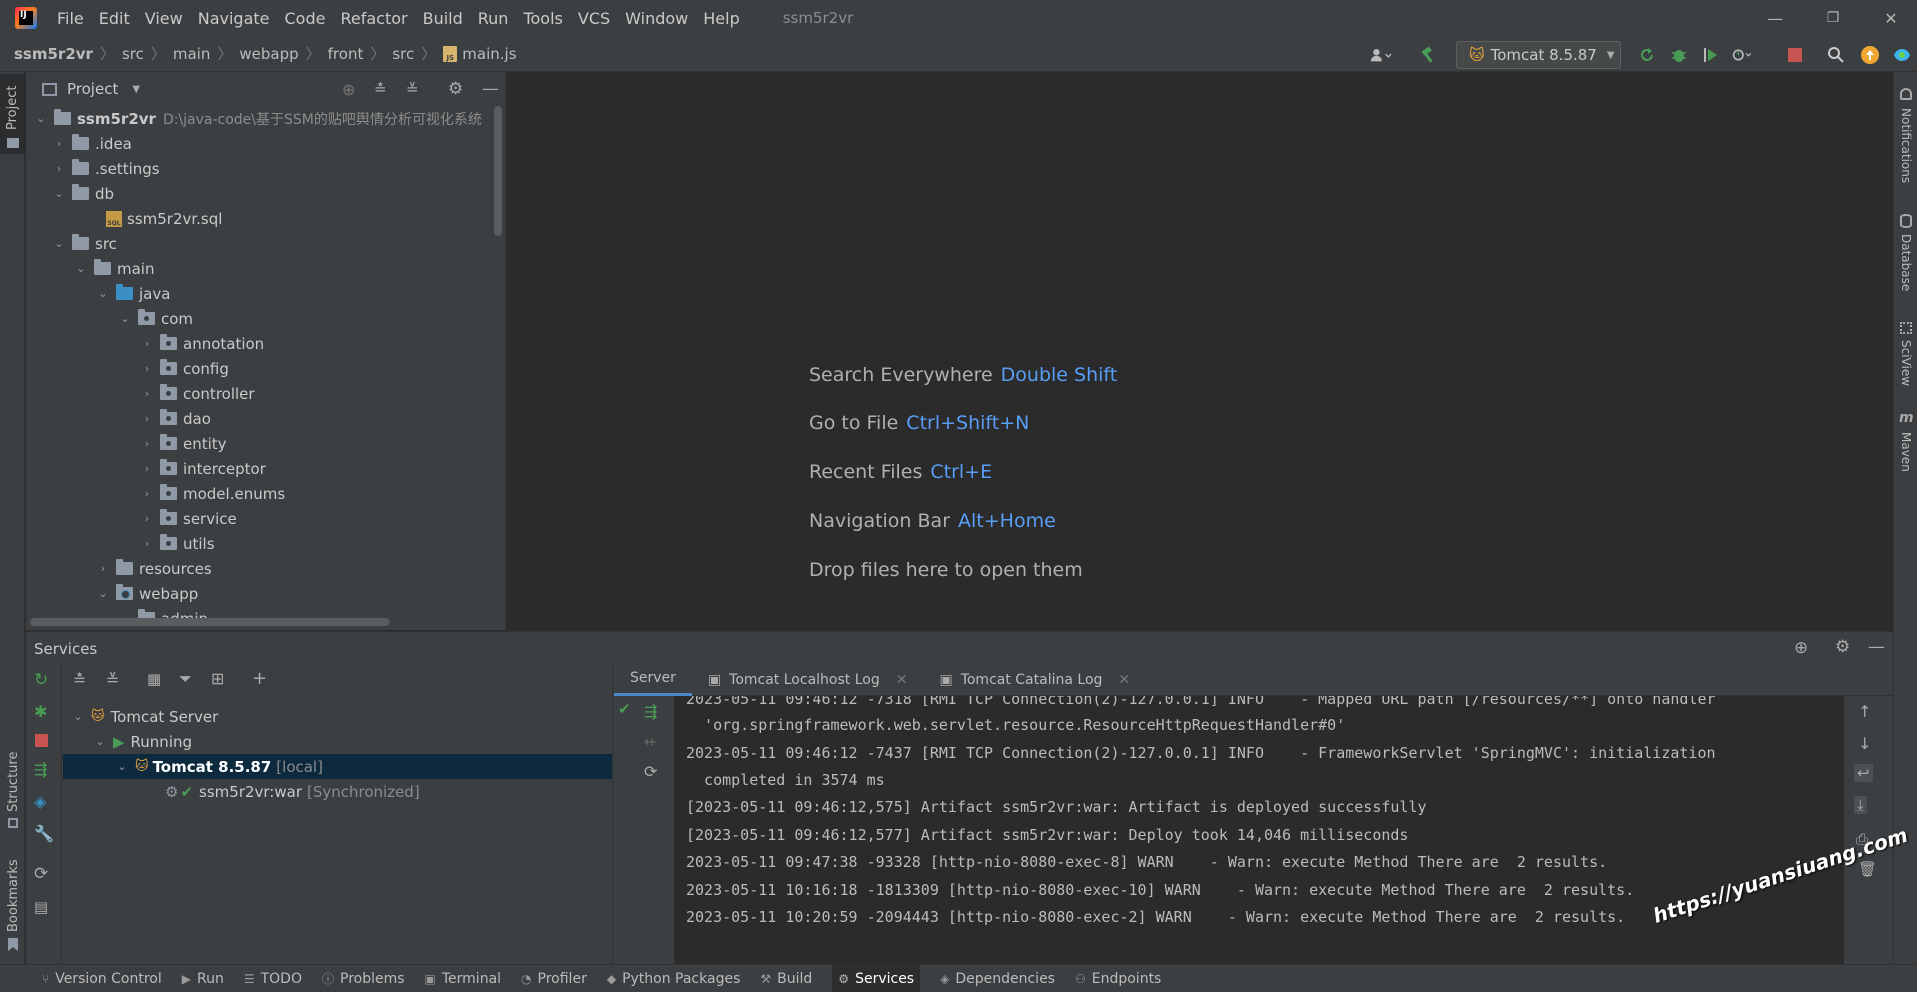 This screenshot has width=1917, height=992. Describe the element at coordinates (1538, 55) in the screenshot. I see `run-configuration-select: 🐱 Tomcat 8.5.87 ▼` at that location.